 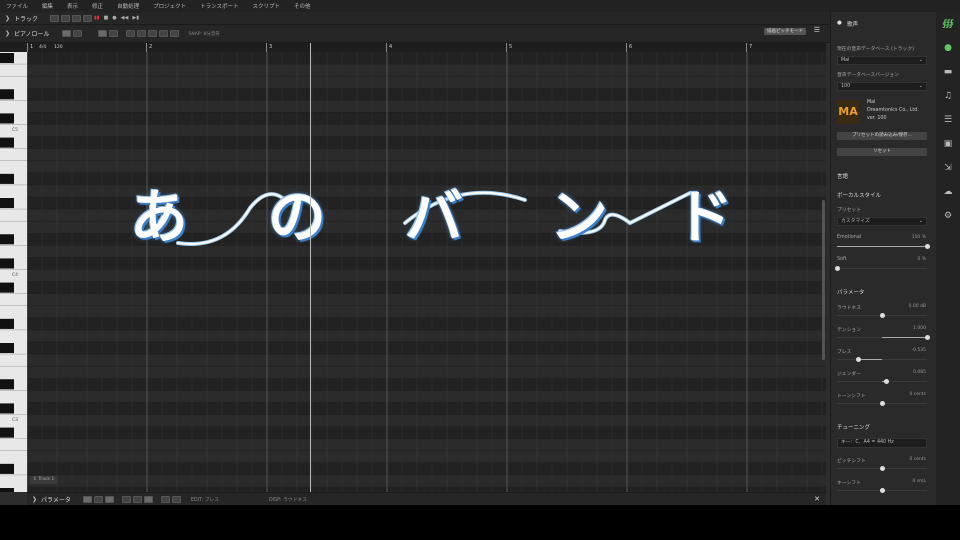 What do you see at coordinates (137, 499) in the screenshot?
I see `param-curve-button` at bounding box center [137, 499].